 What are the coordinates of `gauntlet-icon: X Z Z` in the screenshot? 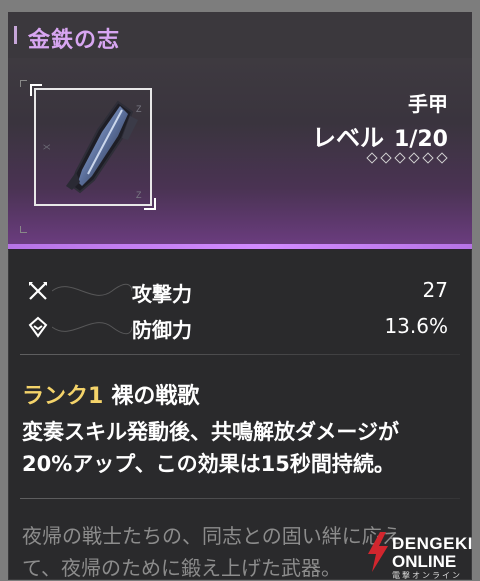 It's located at (92, 150).